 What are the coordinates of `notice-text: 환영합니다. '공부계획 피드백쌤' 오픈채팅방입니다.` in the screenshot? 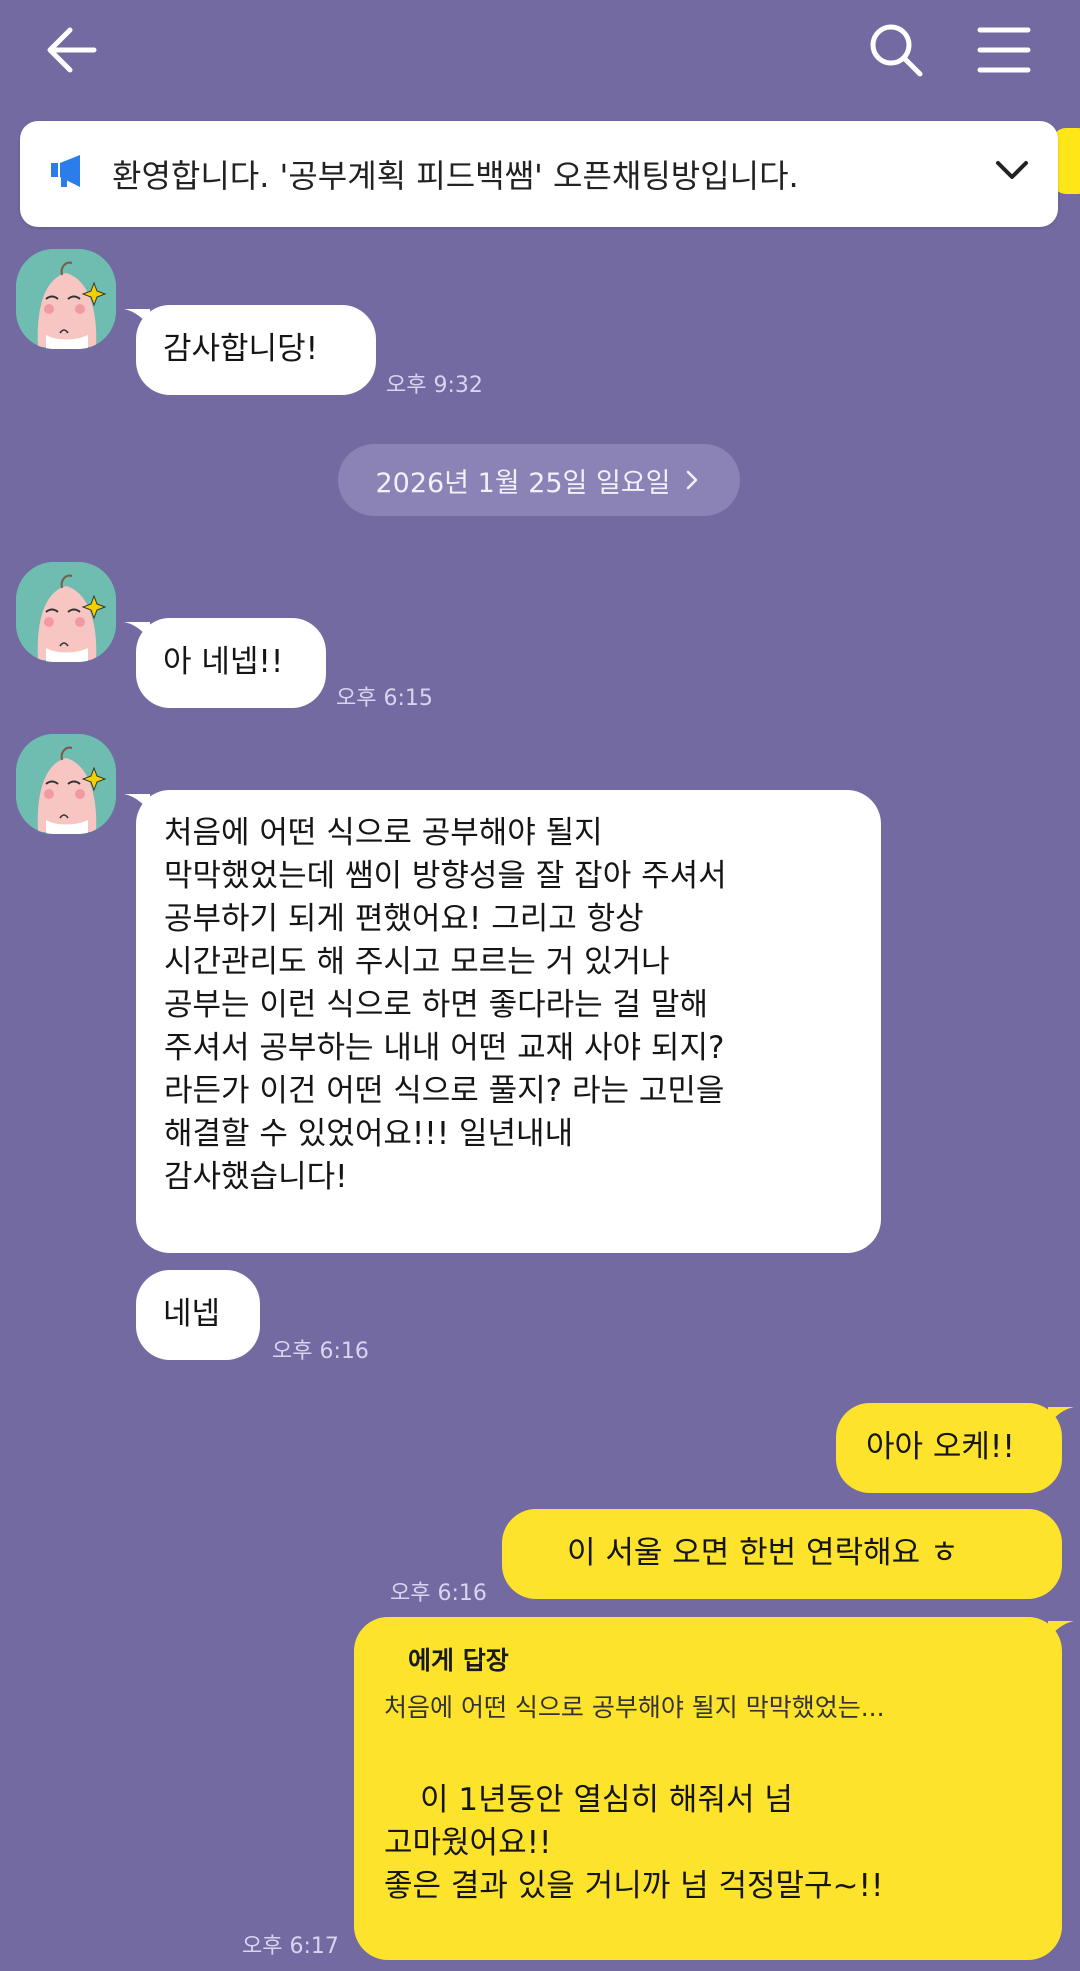 It's located at (455, 176).